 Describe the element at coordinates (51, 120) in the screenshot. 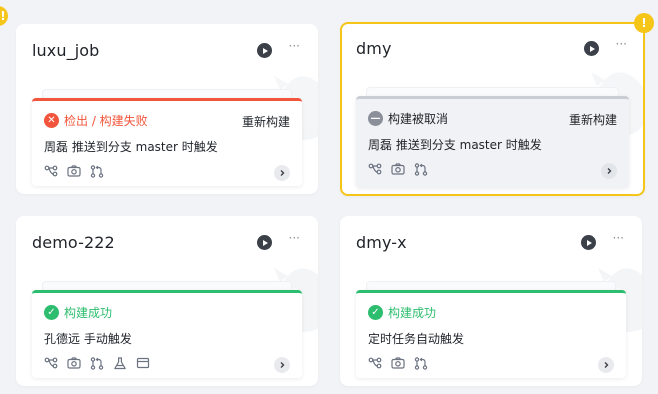

I see `close-icon: ✕` at that location.